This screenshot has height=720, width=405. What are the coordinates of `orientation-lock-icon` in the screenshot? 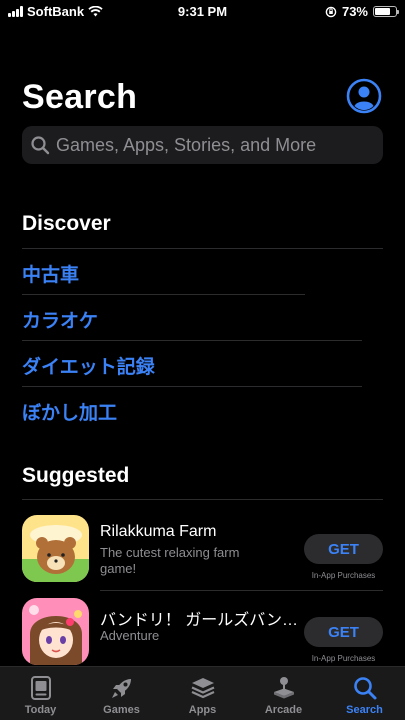 It's located at (331, 11).